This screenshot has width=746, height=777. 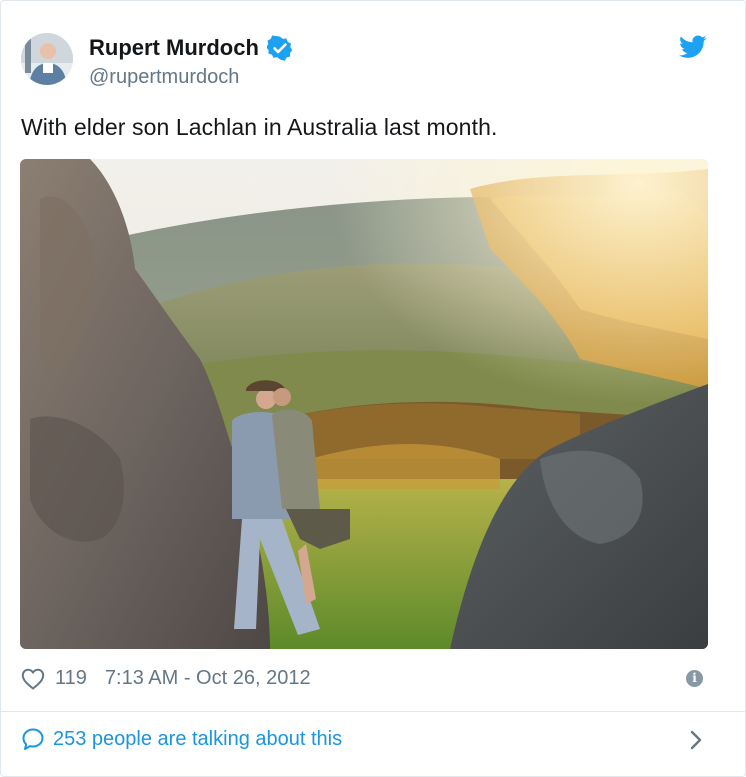 I want to click on tweet-meta: 119 7:13 AM - Oct 26, 2012, so click(x=166, y=678).